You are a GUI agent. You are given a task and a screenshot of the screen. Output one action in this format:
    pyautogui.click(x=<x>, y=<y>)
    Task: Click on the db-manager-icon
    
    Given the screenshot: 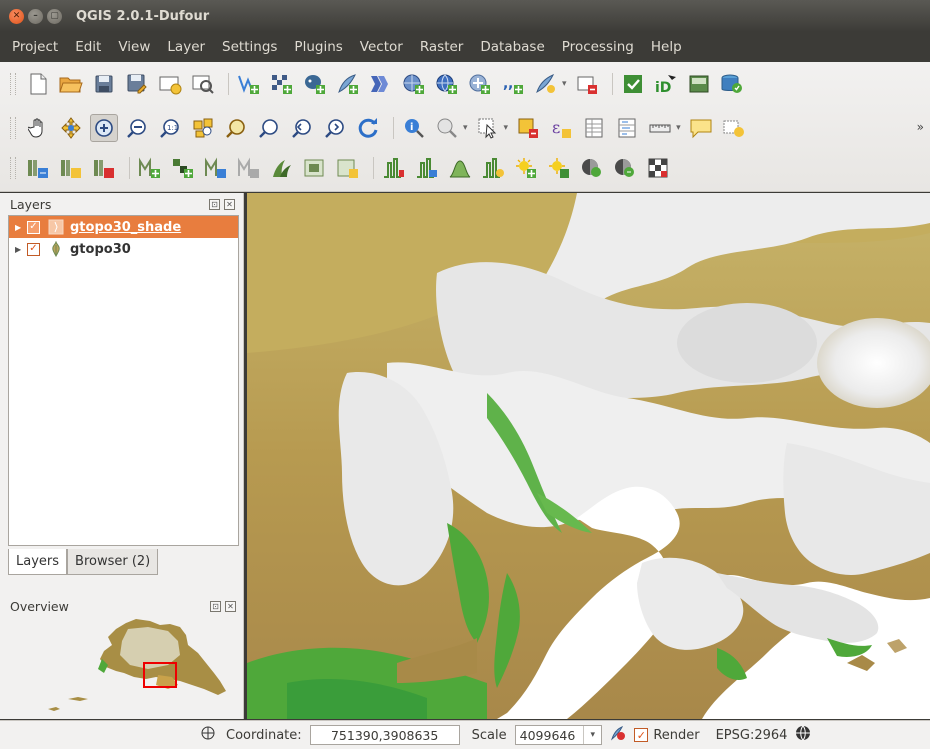 What is the action you would take?
    pyautogui.click(x=732, y=84)
    